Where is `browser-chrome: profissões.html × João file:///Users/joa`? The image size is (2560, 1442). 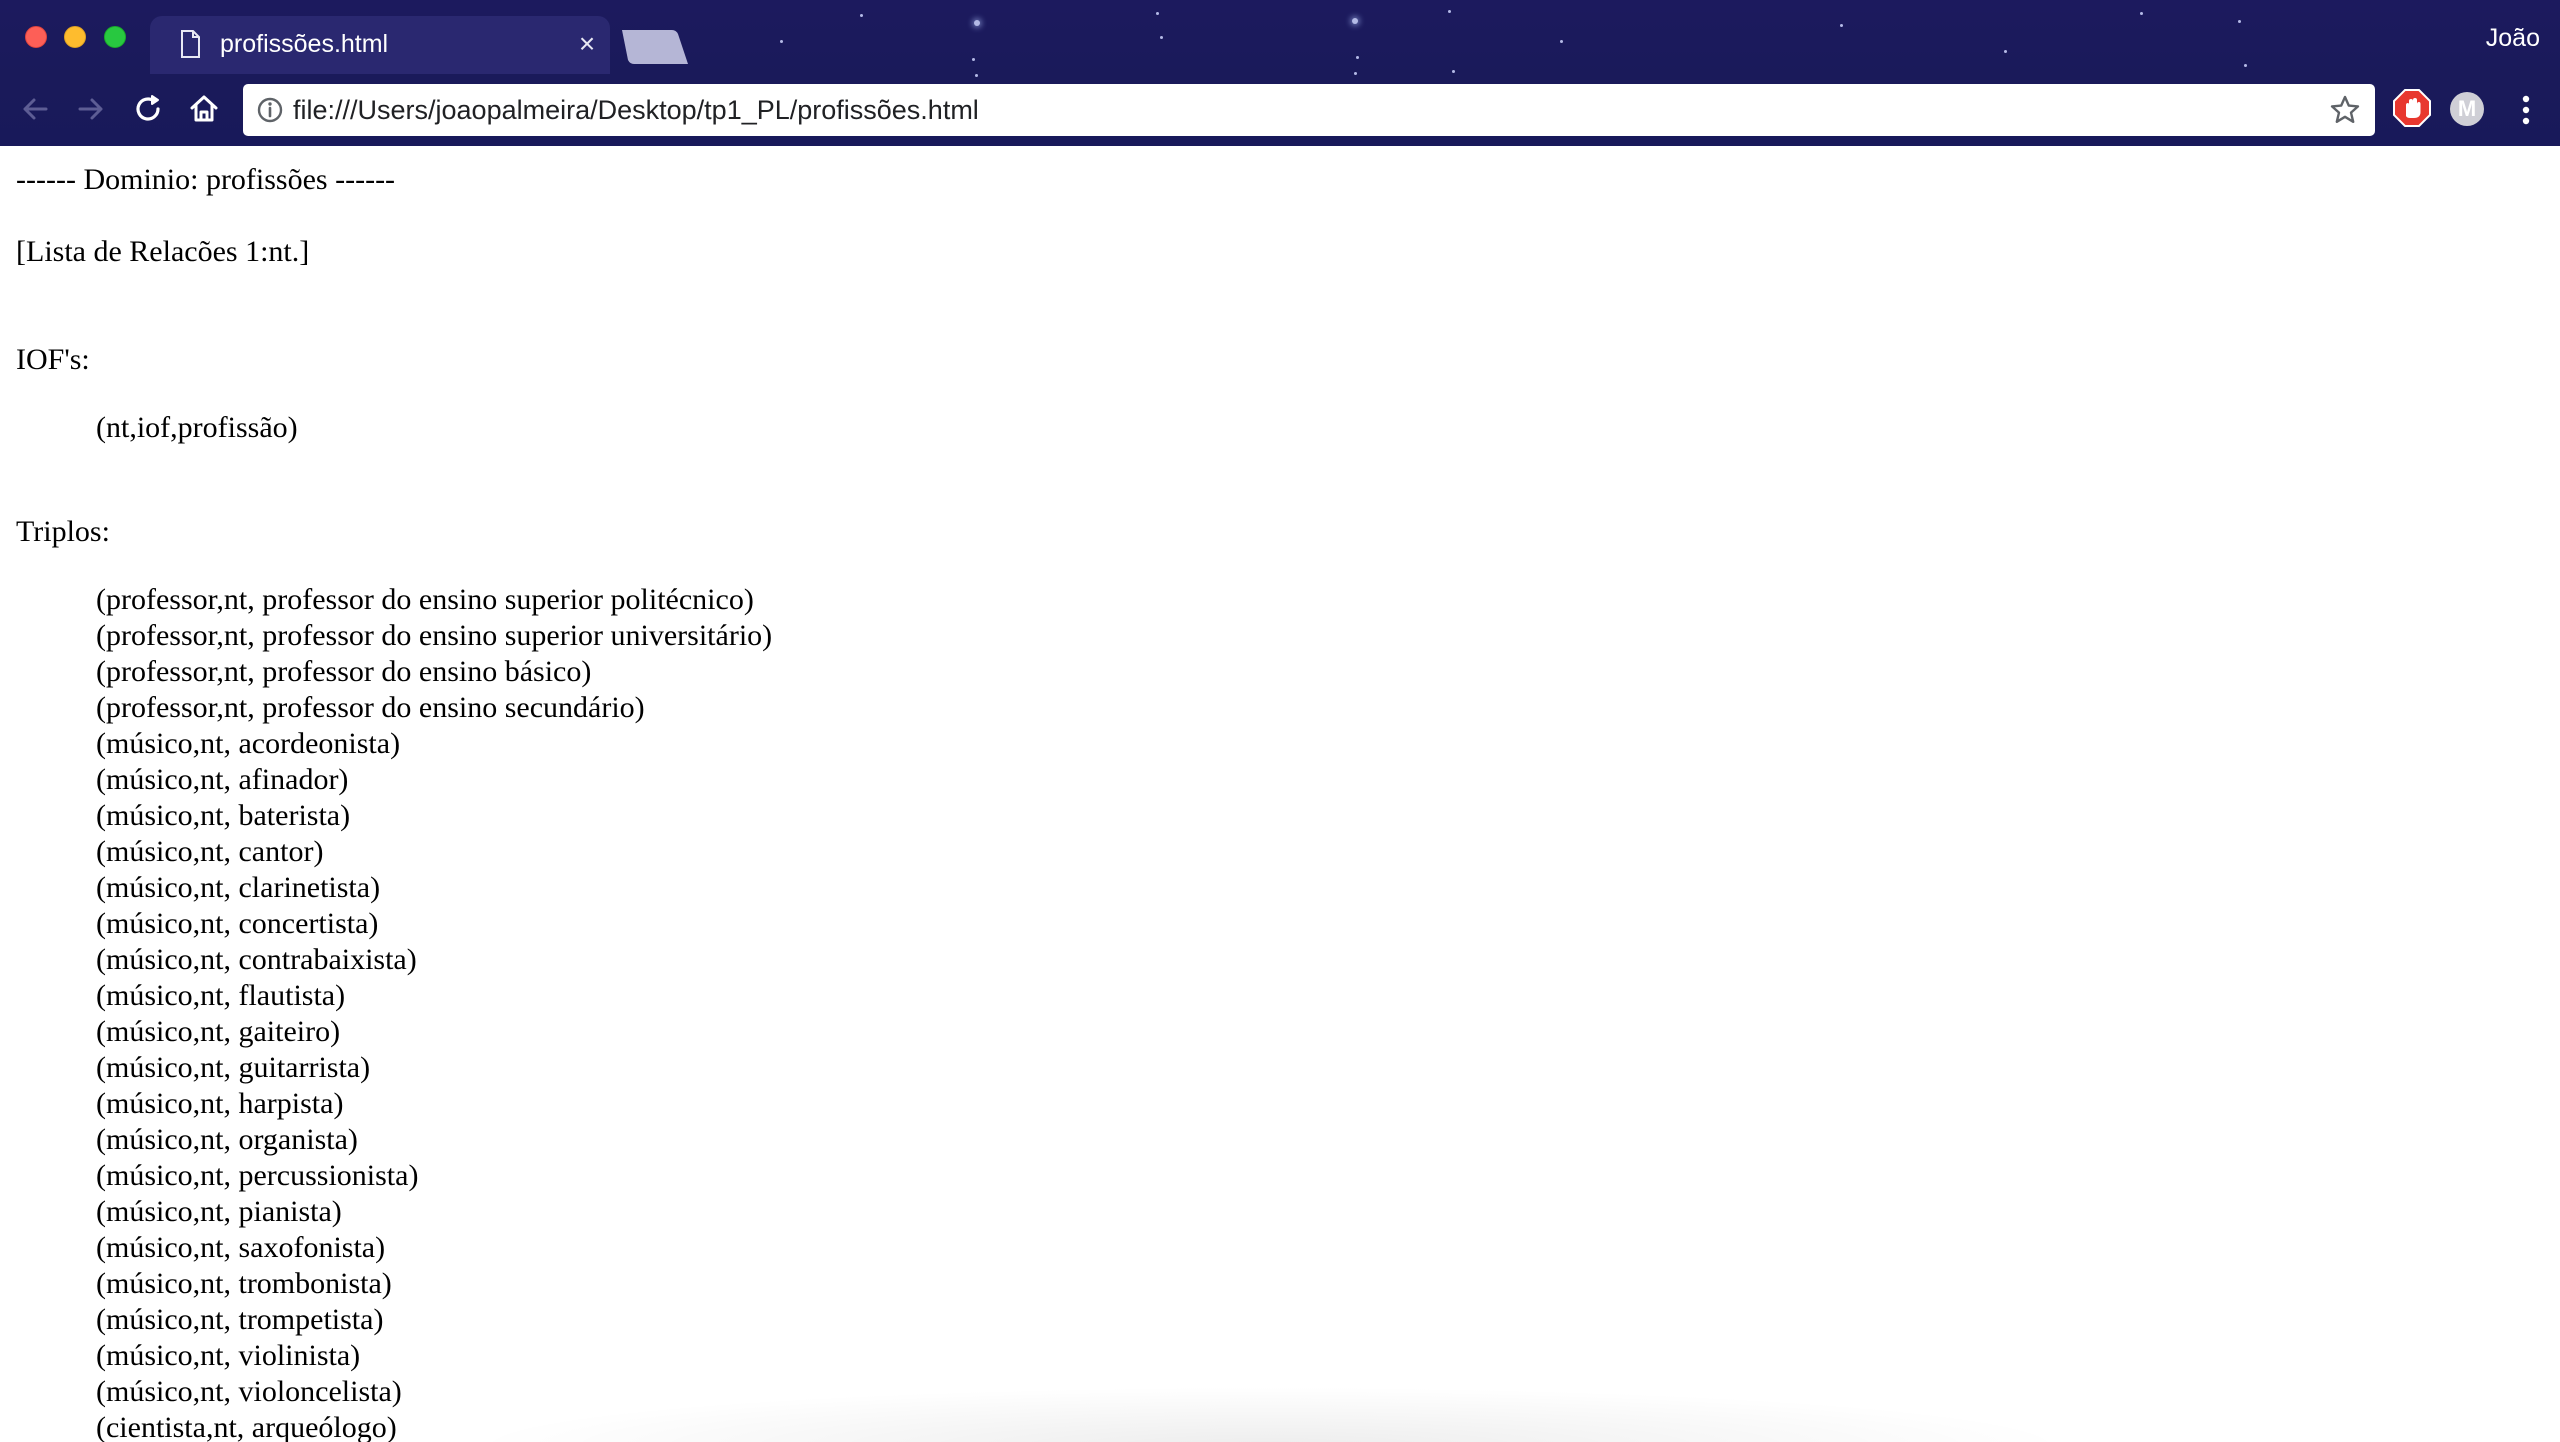
browser-chrome: profissões.html × João file:///Users/joa is located at coordinates (1280, 73).